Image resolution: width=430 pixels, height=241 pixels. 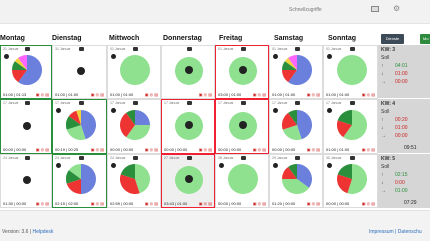 I want to click on day-cell: 31 Januar 01:00 | 01:13 ▣ ◎ ▤, so click(x=26, y=72).